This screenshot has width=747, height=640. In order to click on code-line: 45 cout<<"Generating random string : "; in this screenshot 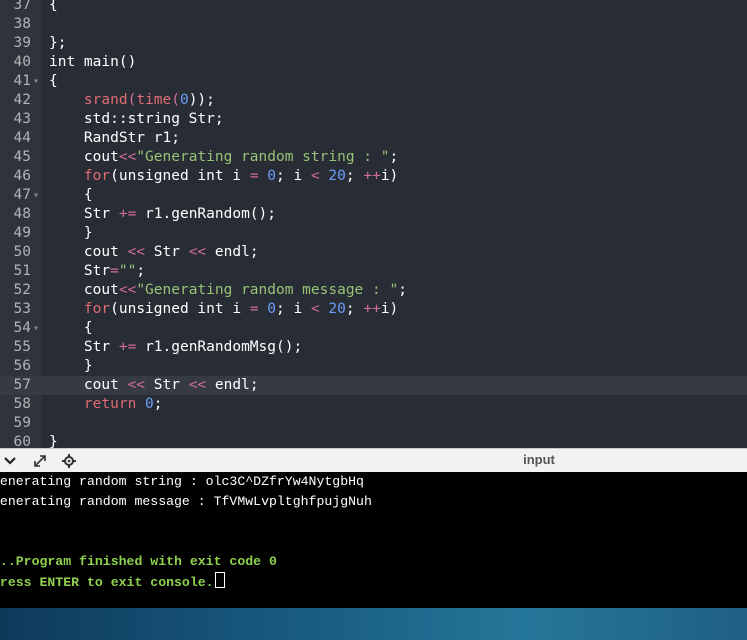, I will do `click(373, 157)`.